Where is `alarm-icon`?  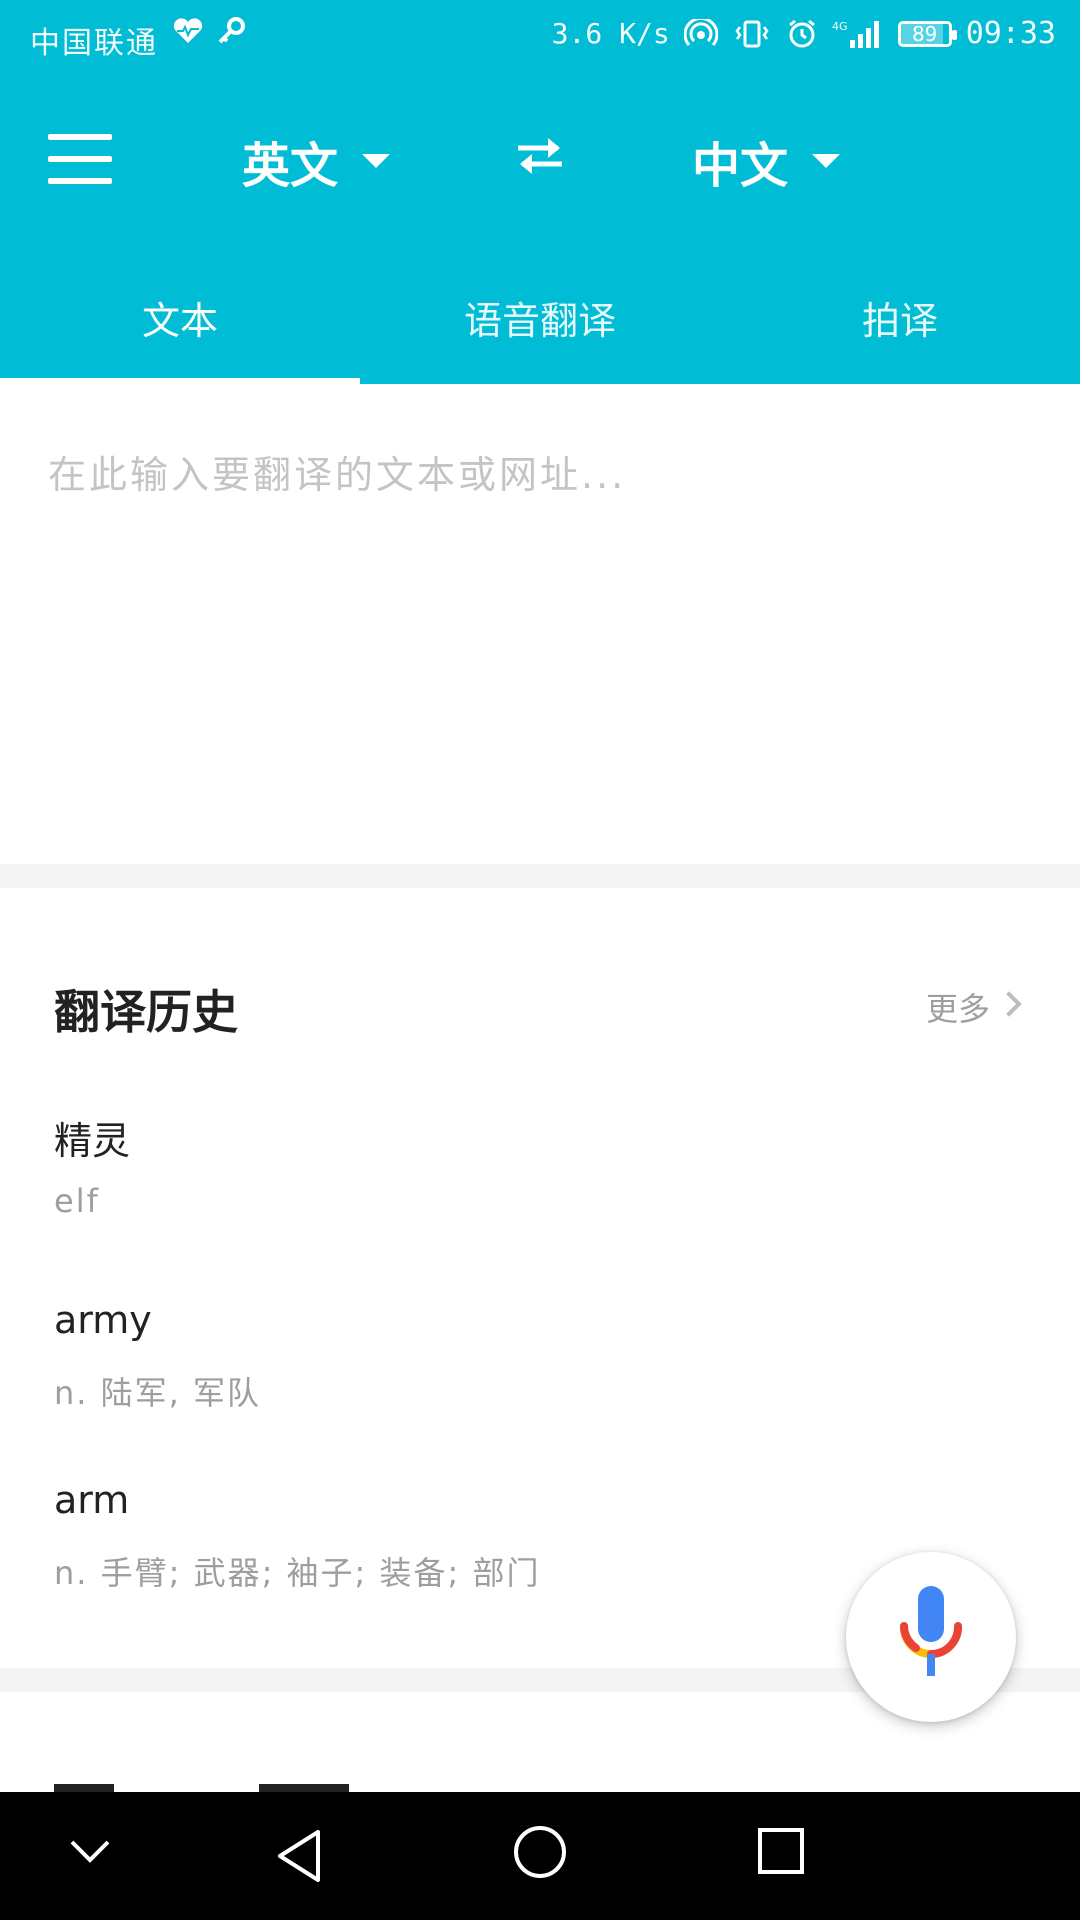
alarm-icon is located at coordinates (801, 33).